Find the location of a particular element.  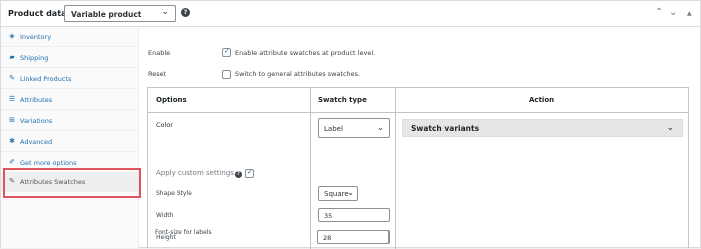

width-input: 35 is located at coordinates (354, 215).